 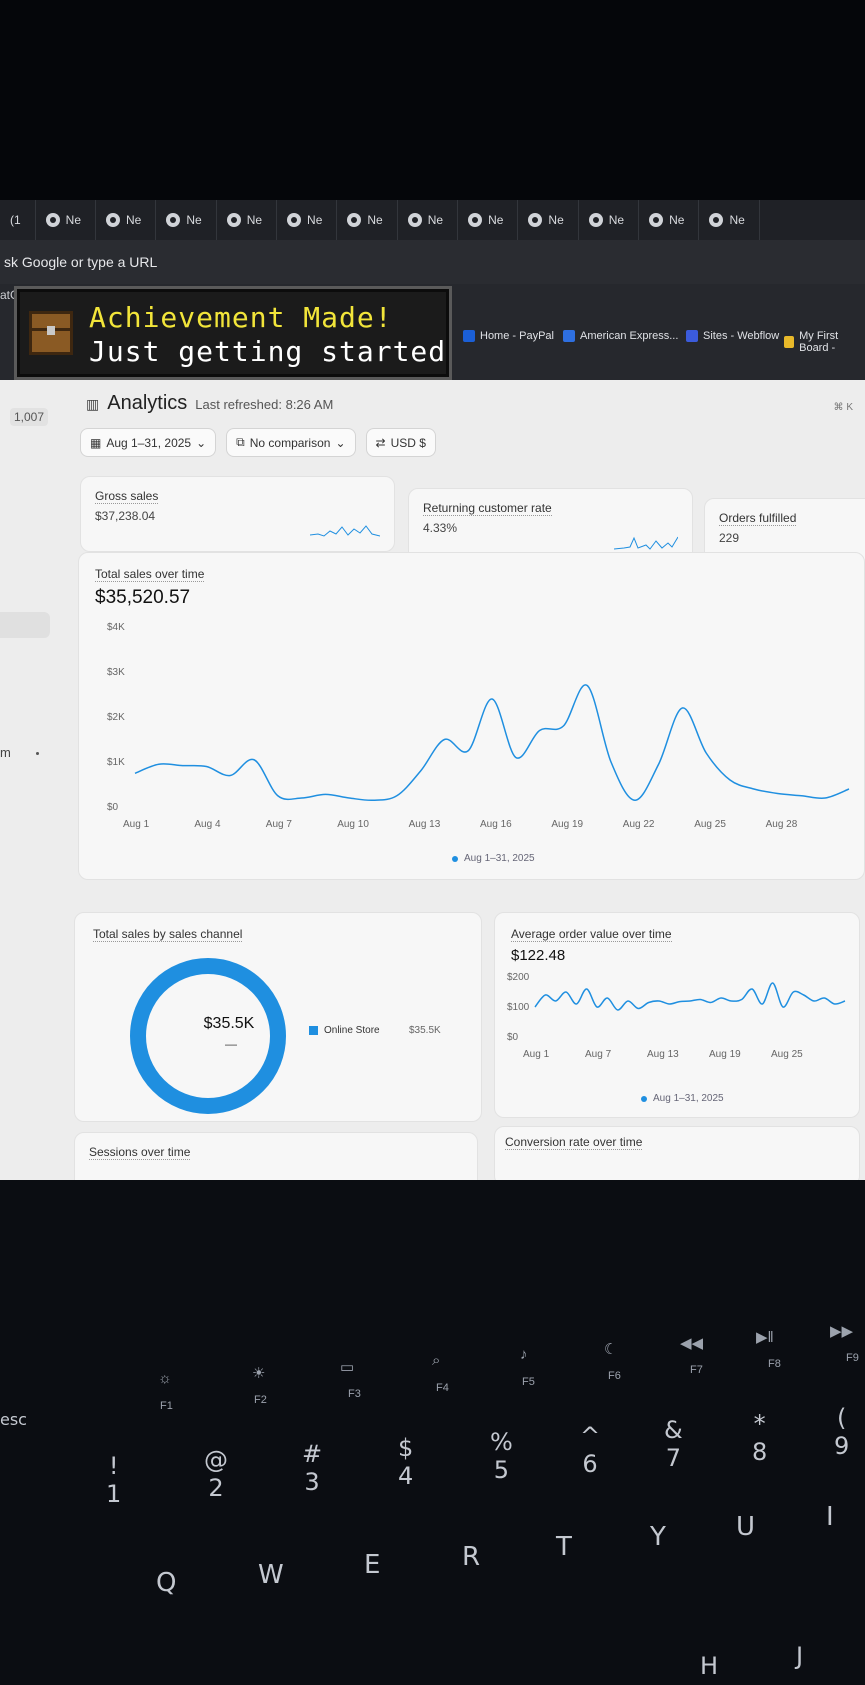 I want to click on sparkline, so click(x=646, y=543).